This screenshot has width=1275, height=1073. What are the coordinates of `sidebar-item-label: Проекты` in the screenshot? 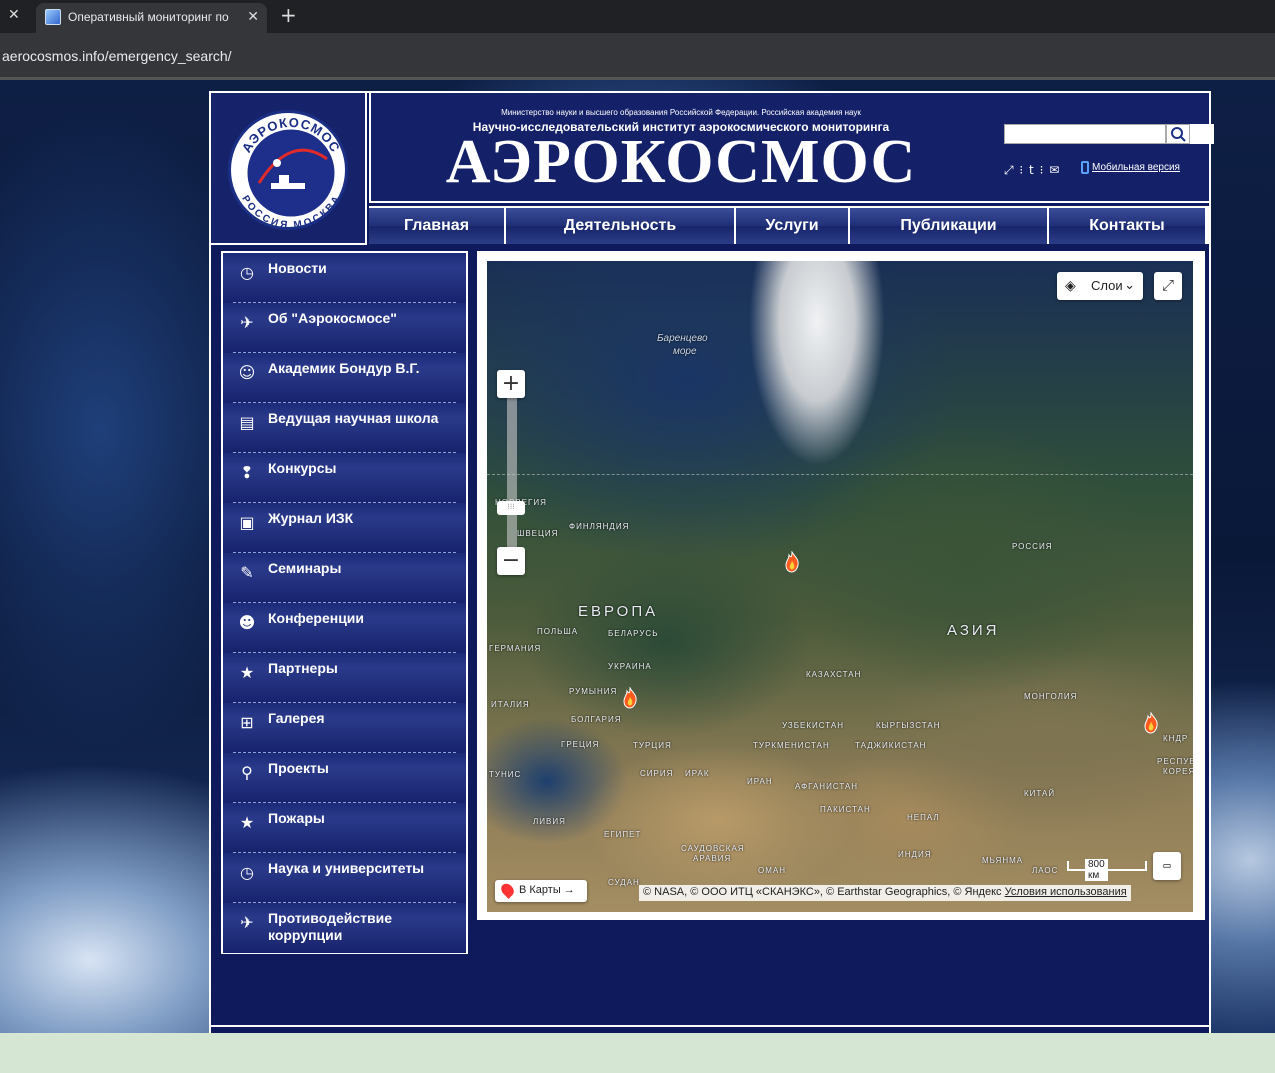 It's located at (298, 768).